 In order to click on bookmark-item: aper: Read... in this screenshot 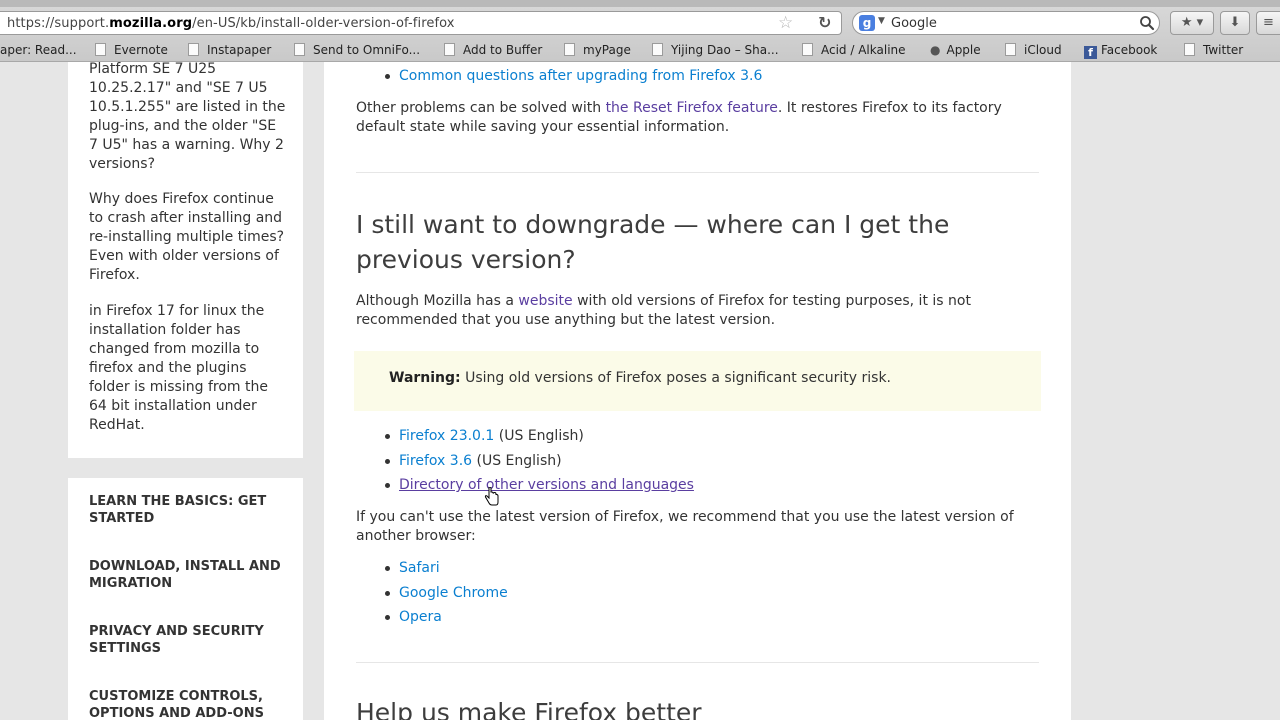, I will do `click(38, 50)`.